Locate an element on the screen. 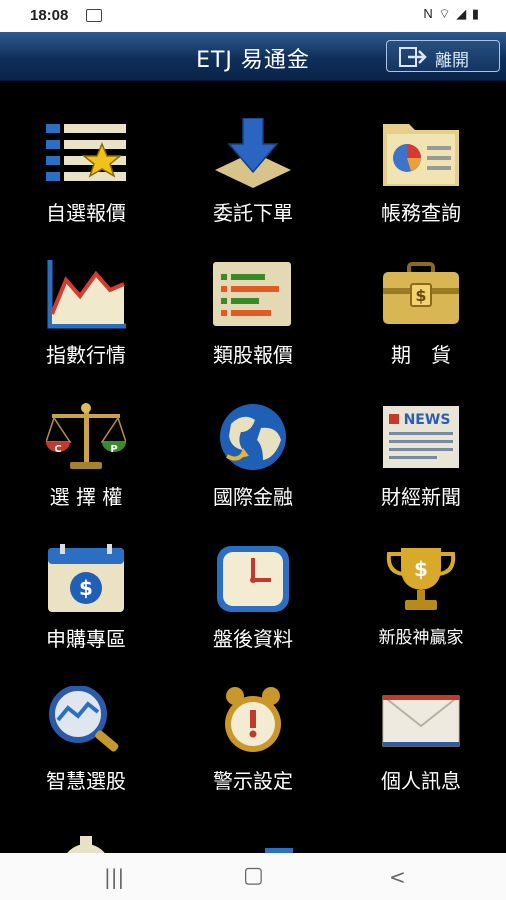 The width and height of the screenshot is (506, 900). clock-icon is located at coordinates (253, 579).